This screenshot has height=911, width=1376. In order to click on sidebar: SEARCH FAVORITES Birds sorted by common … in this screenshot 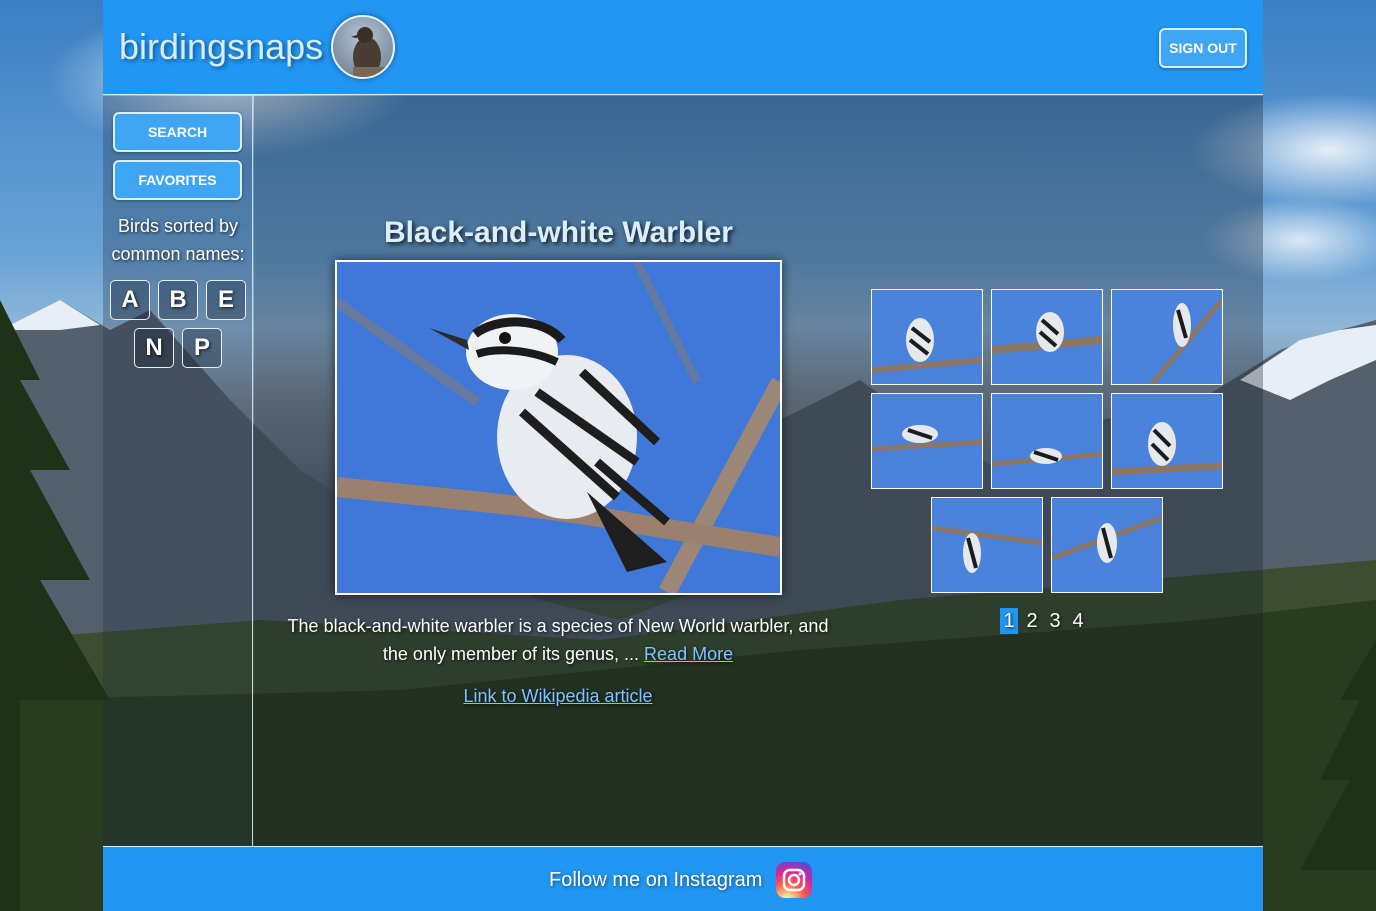, I will do `click(178, 471)`.